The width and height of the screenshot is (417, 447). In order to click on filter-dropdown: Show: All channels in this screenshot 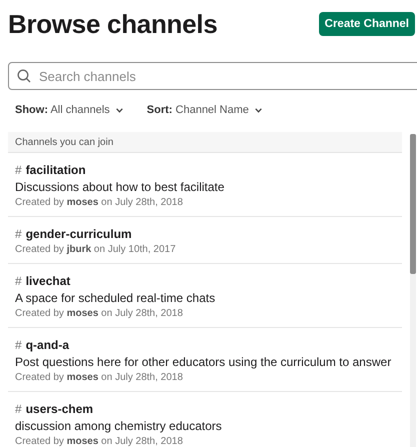, I will do `click(69, 110)`.